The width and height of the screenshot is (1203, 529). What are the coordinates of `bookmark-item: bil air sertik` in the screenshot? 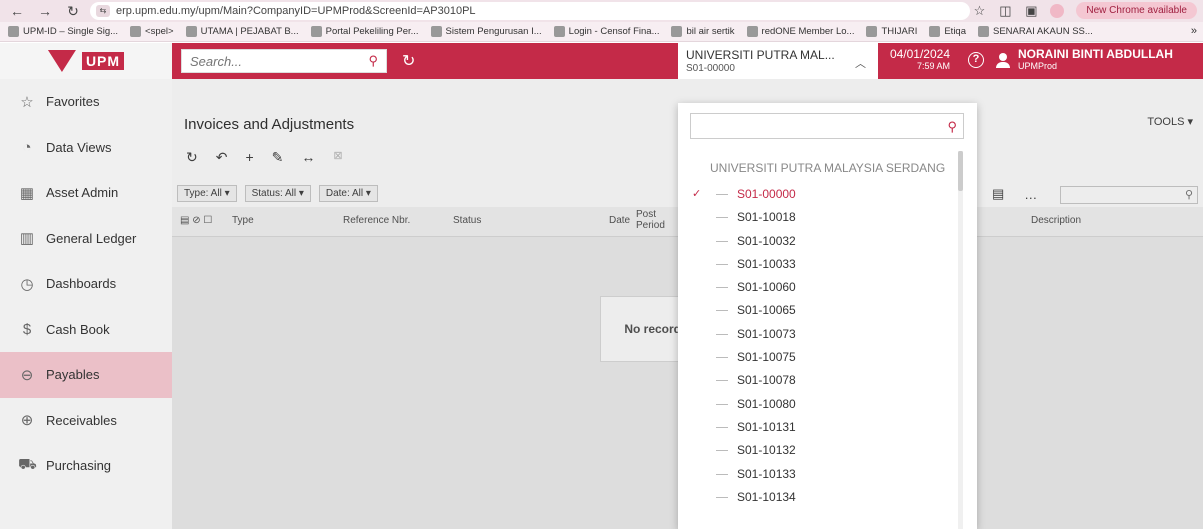 It's located at (703, 31).